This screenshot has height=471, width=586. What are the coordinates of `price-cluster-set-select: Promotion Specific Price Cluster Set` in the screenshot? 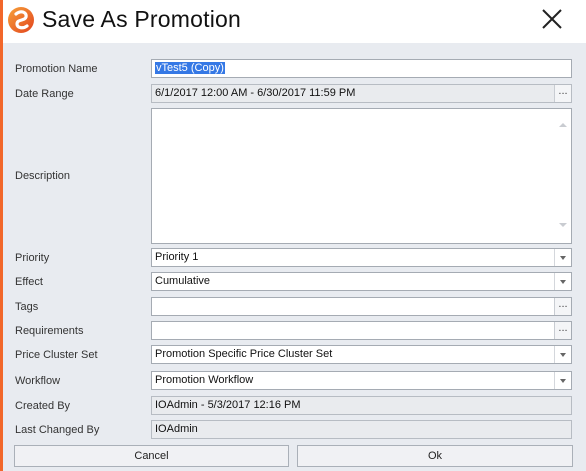 It's located at (361, 354).